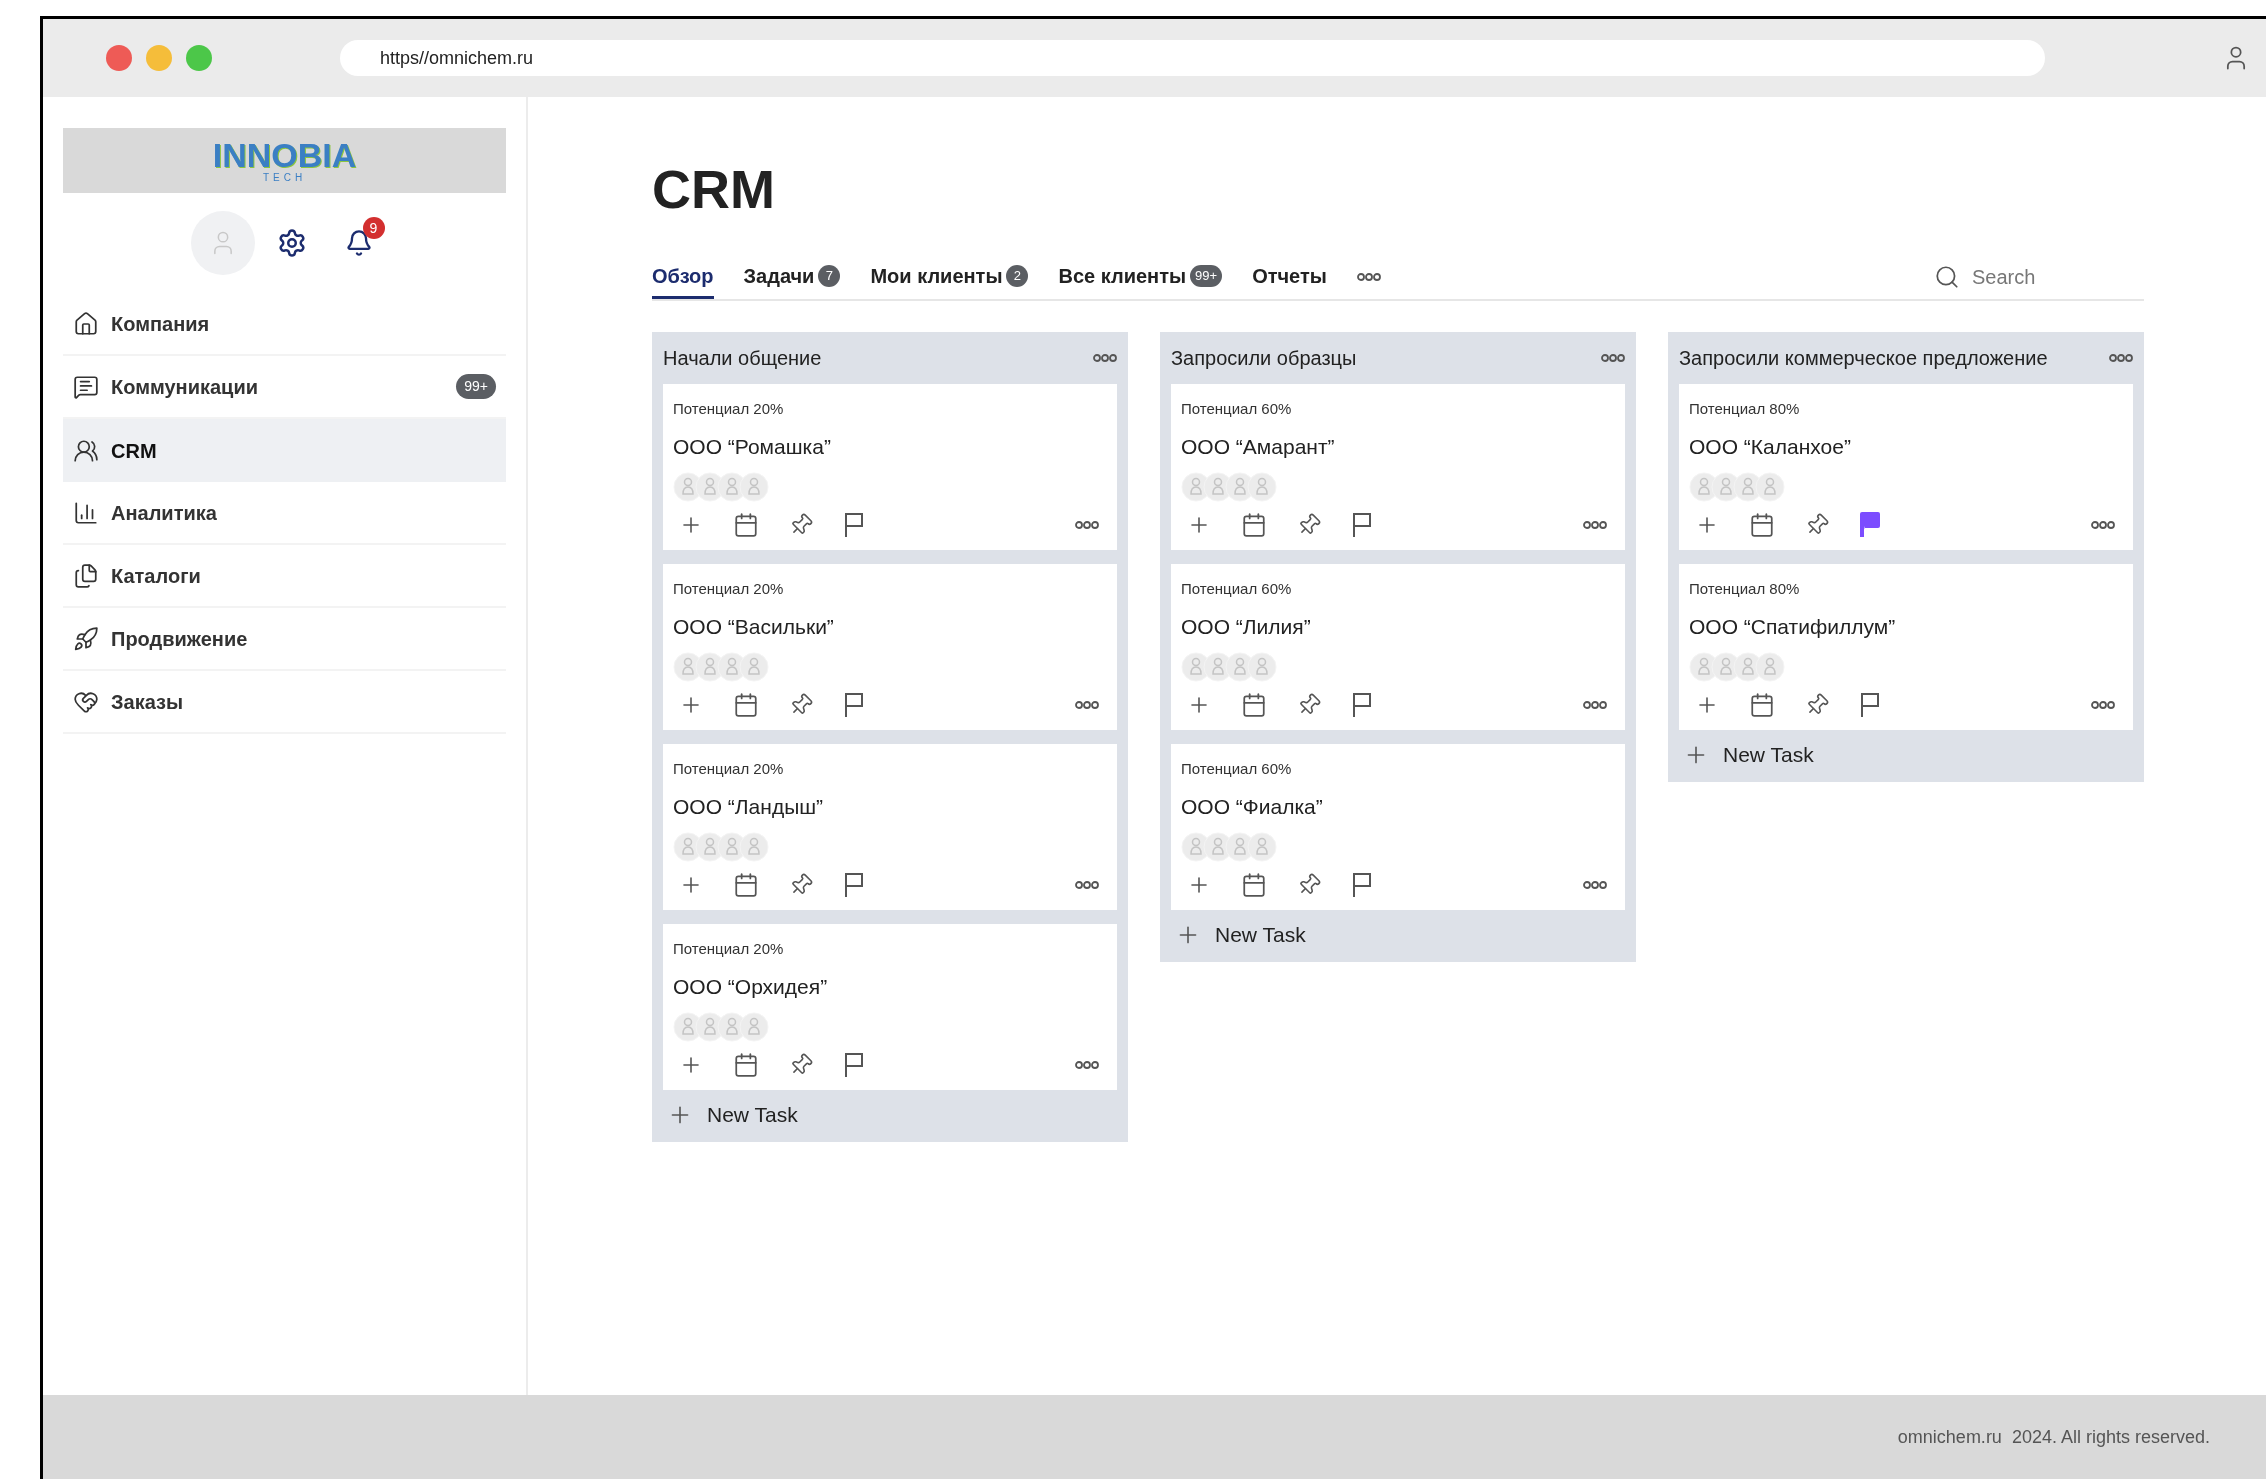 This screenshot has height=1479, width=2266. I want to click on chart-icon, so click(86, 512).